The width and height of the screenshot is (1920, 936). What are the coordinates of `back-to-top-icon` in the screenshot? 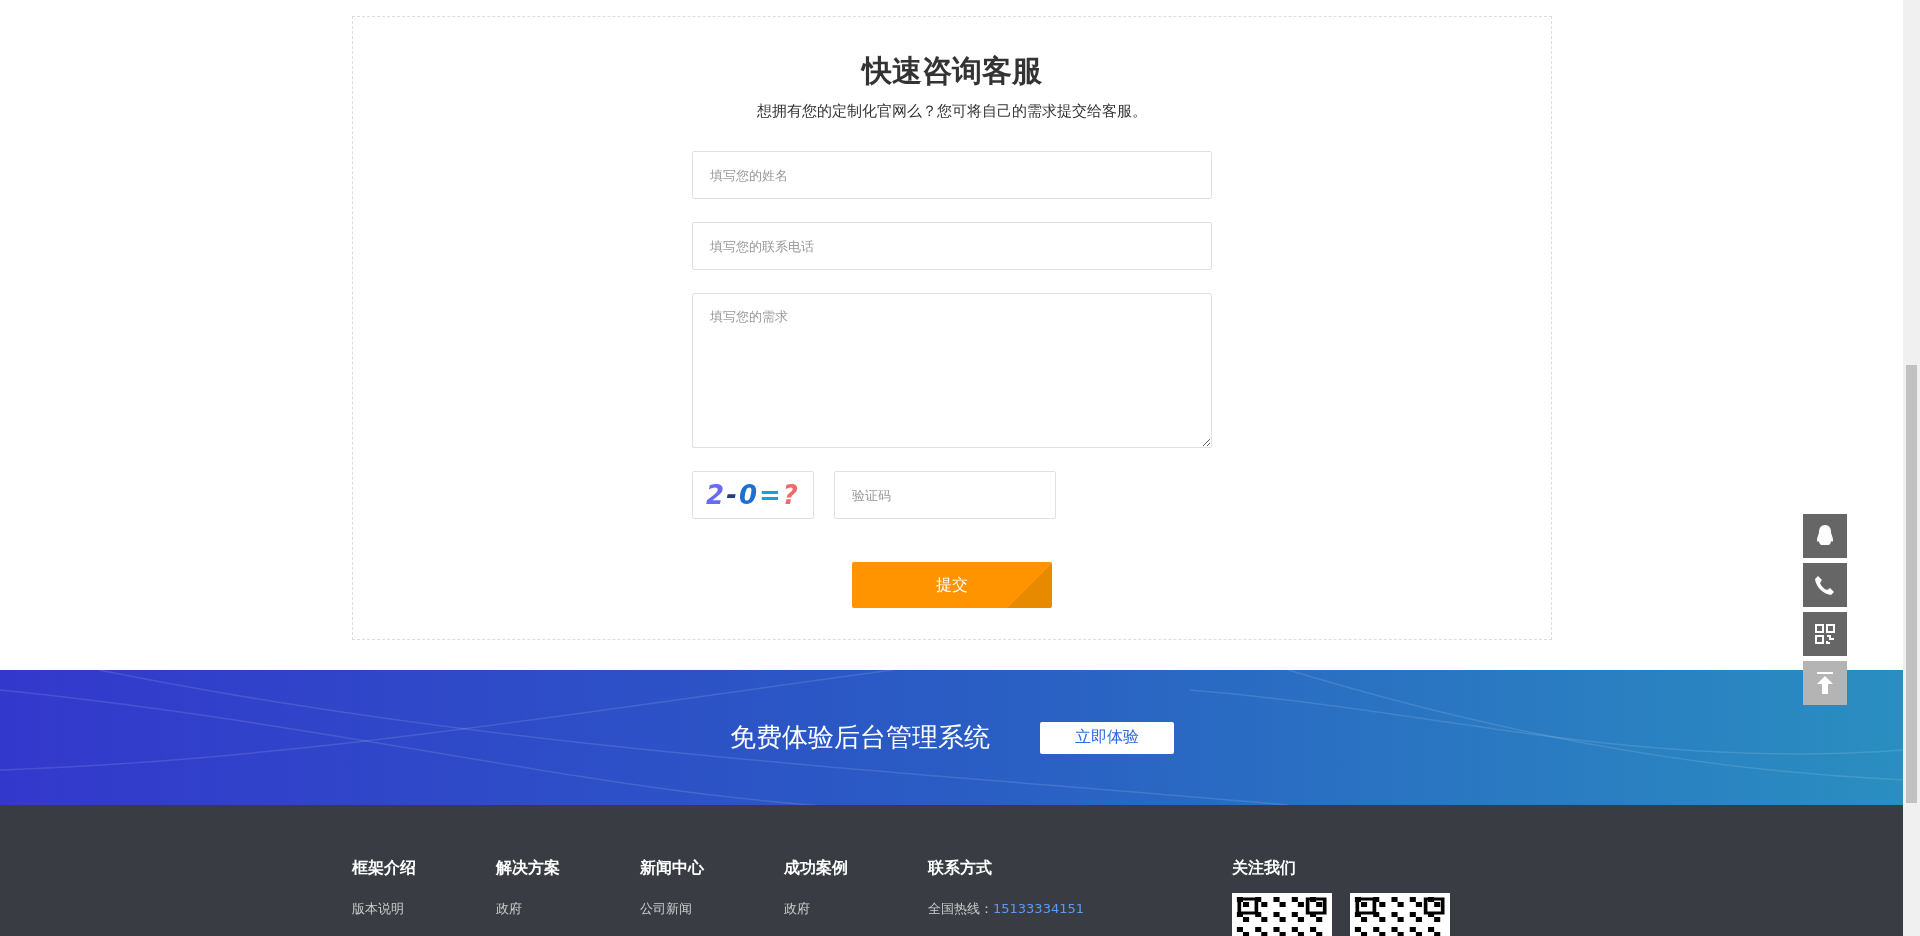 It's located at (1825, 683).